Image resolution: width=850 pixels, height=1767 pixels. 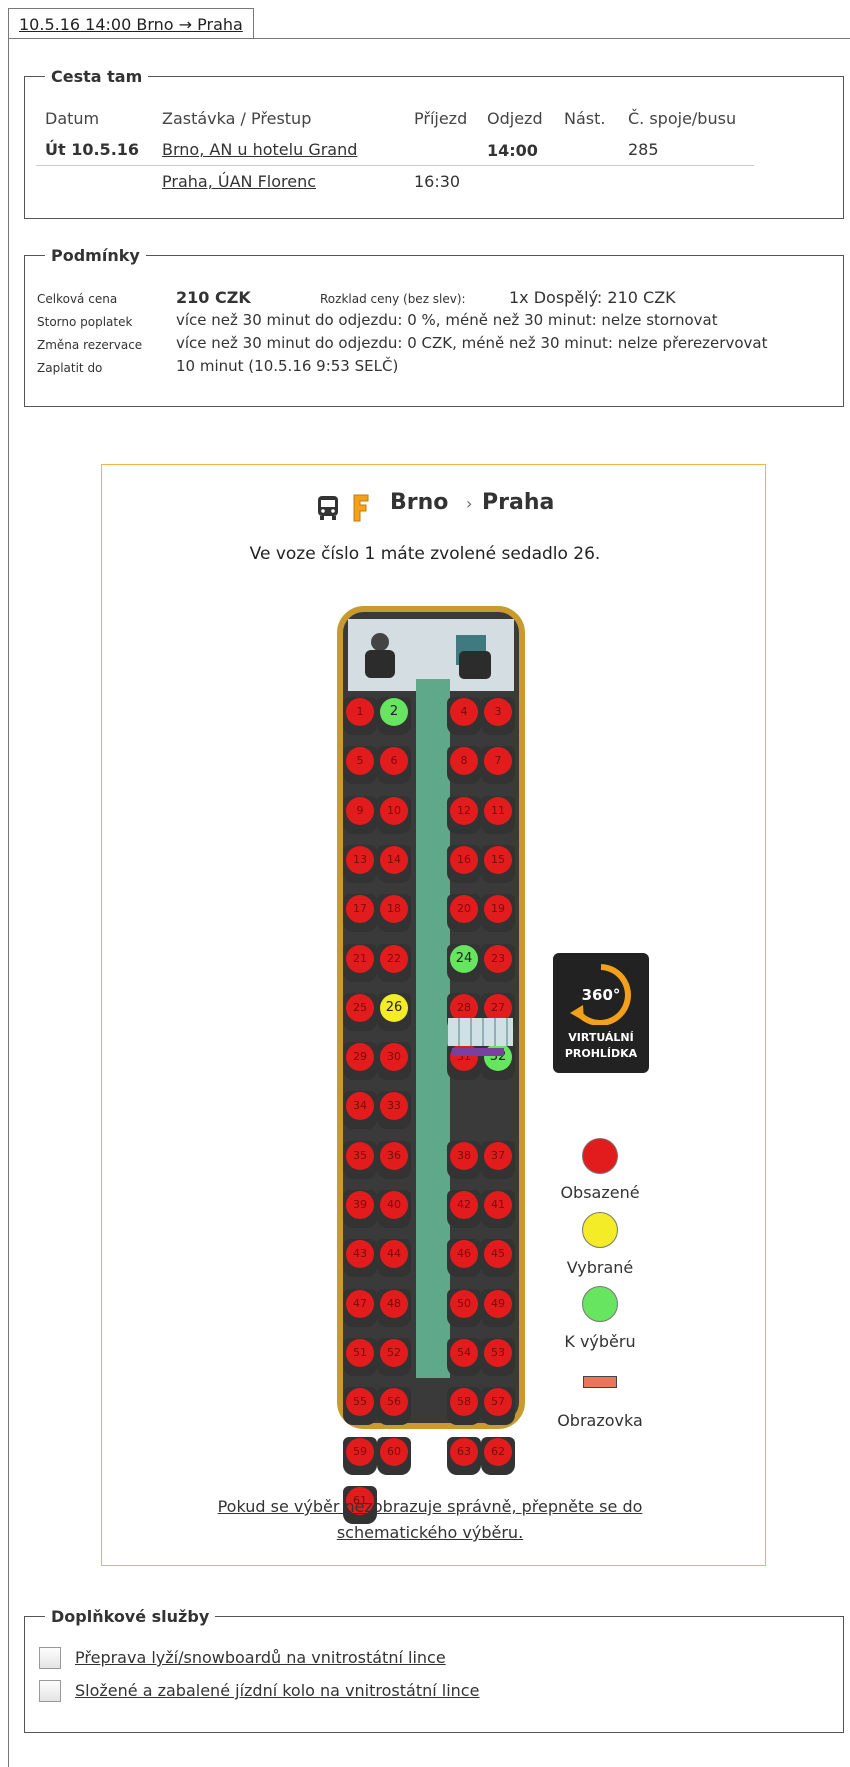 What do you see at coordinates (380, 657) in the screenshot?
I see `driver-seat-icon` at bounding box center [380, 657].